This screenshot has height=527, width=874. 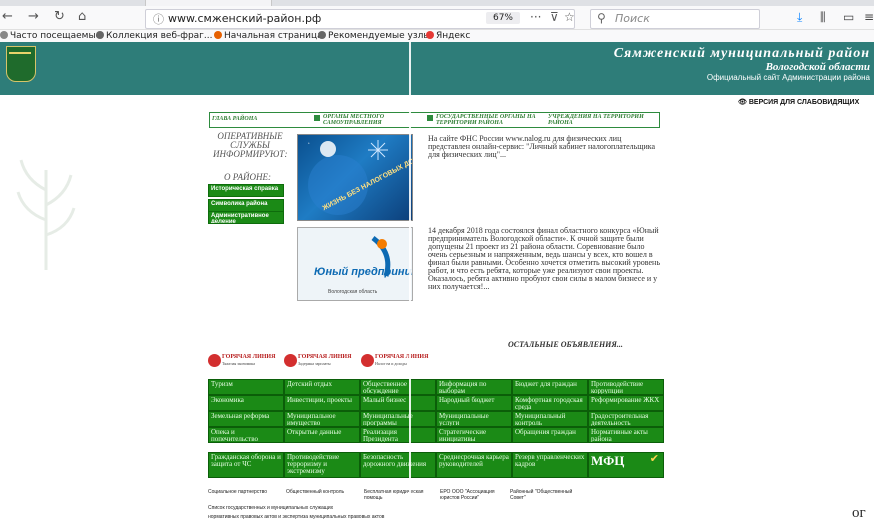 I want to click on grid-urban-planning: Градостроительная деятельность, so click(x=626, y=419).